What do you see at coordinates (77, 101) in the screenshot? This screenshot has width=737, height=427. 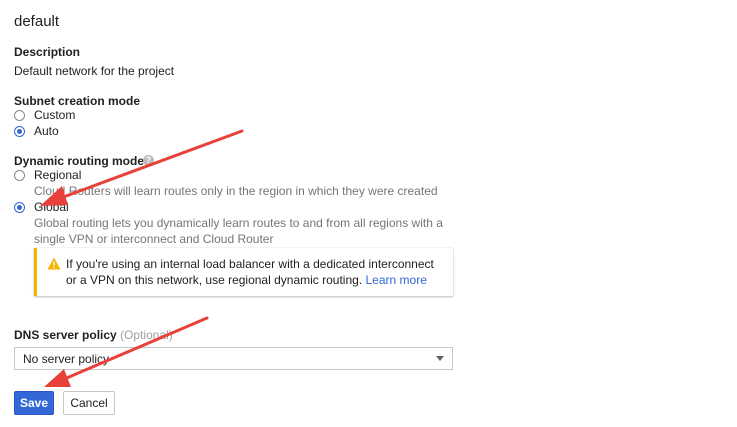 I see `subnet-mode-label: Subnet creation mode` at bounding box center [77, 101].